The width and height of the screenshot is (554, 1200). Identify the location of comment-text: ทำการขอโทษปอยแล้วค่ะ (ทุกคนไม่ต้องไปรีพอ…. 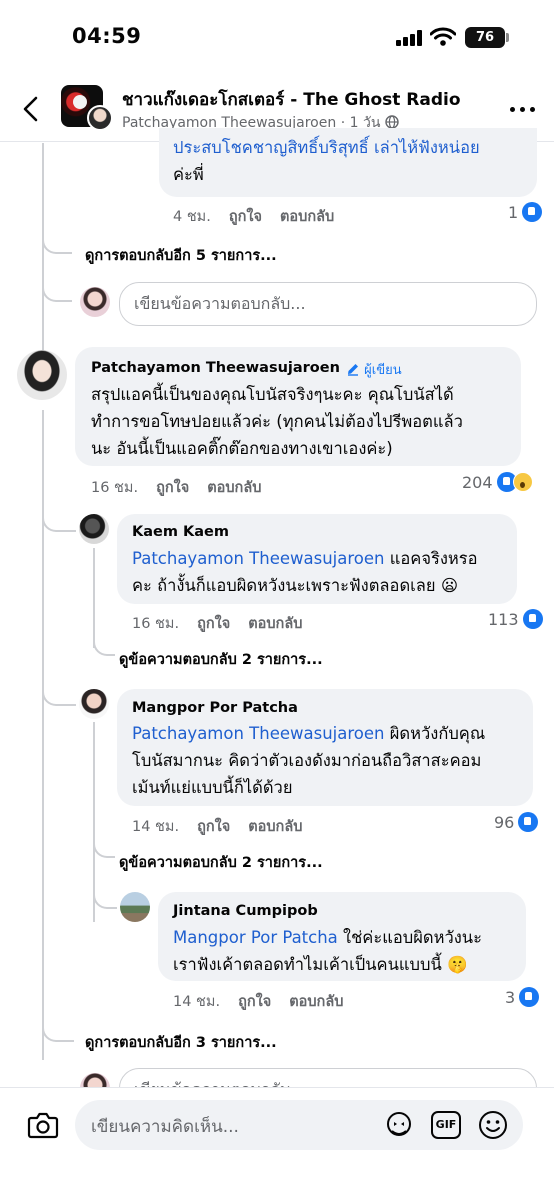
(277, 421).